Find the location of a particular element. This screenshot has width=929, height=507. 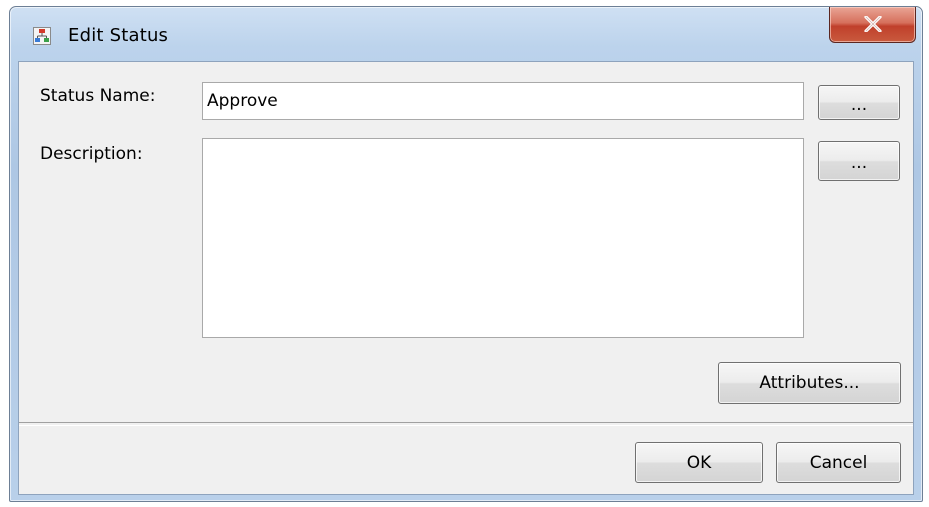

footer-divider is located at coordinates (466, 424).